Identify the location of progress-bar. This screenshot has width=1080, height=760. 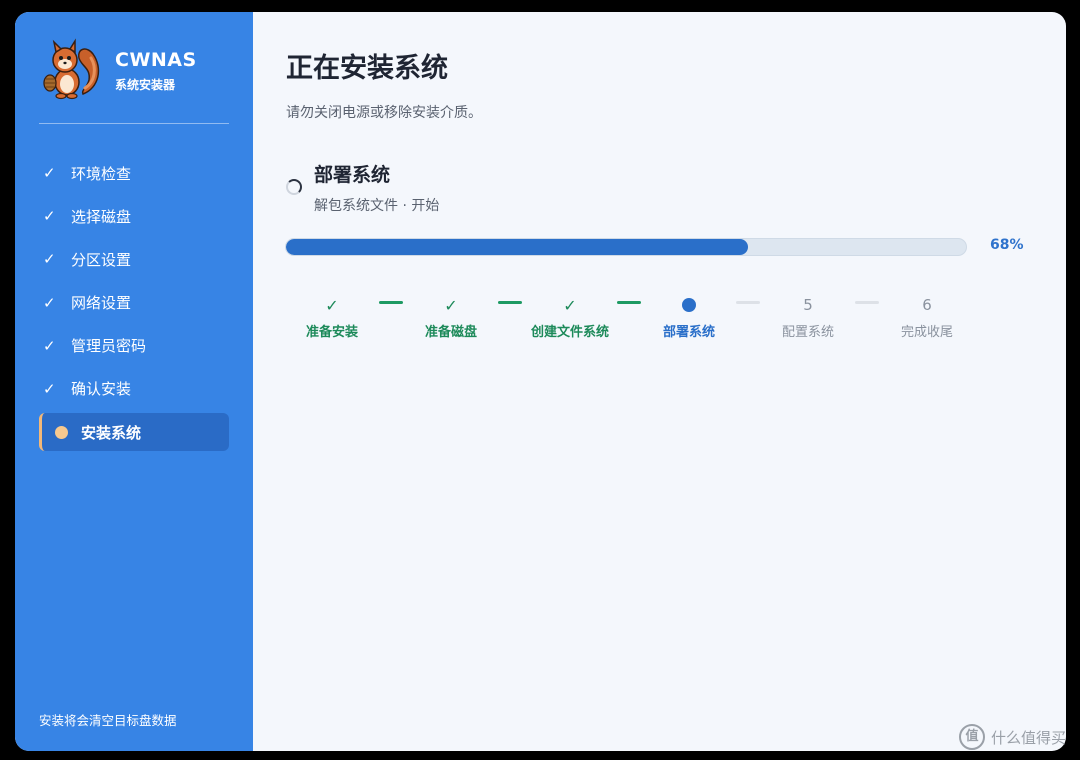
(626, 247).